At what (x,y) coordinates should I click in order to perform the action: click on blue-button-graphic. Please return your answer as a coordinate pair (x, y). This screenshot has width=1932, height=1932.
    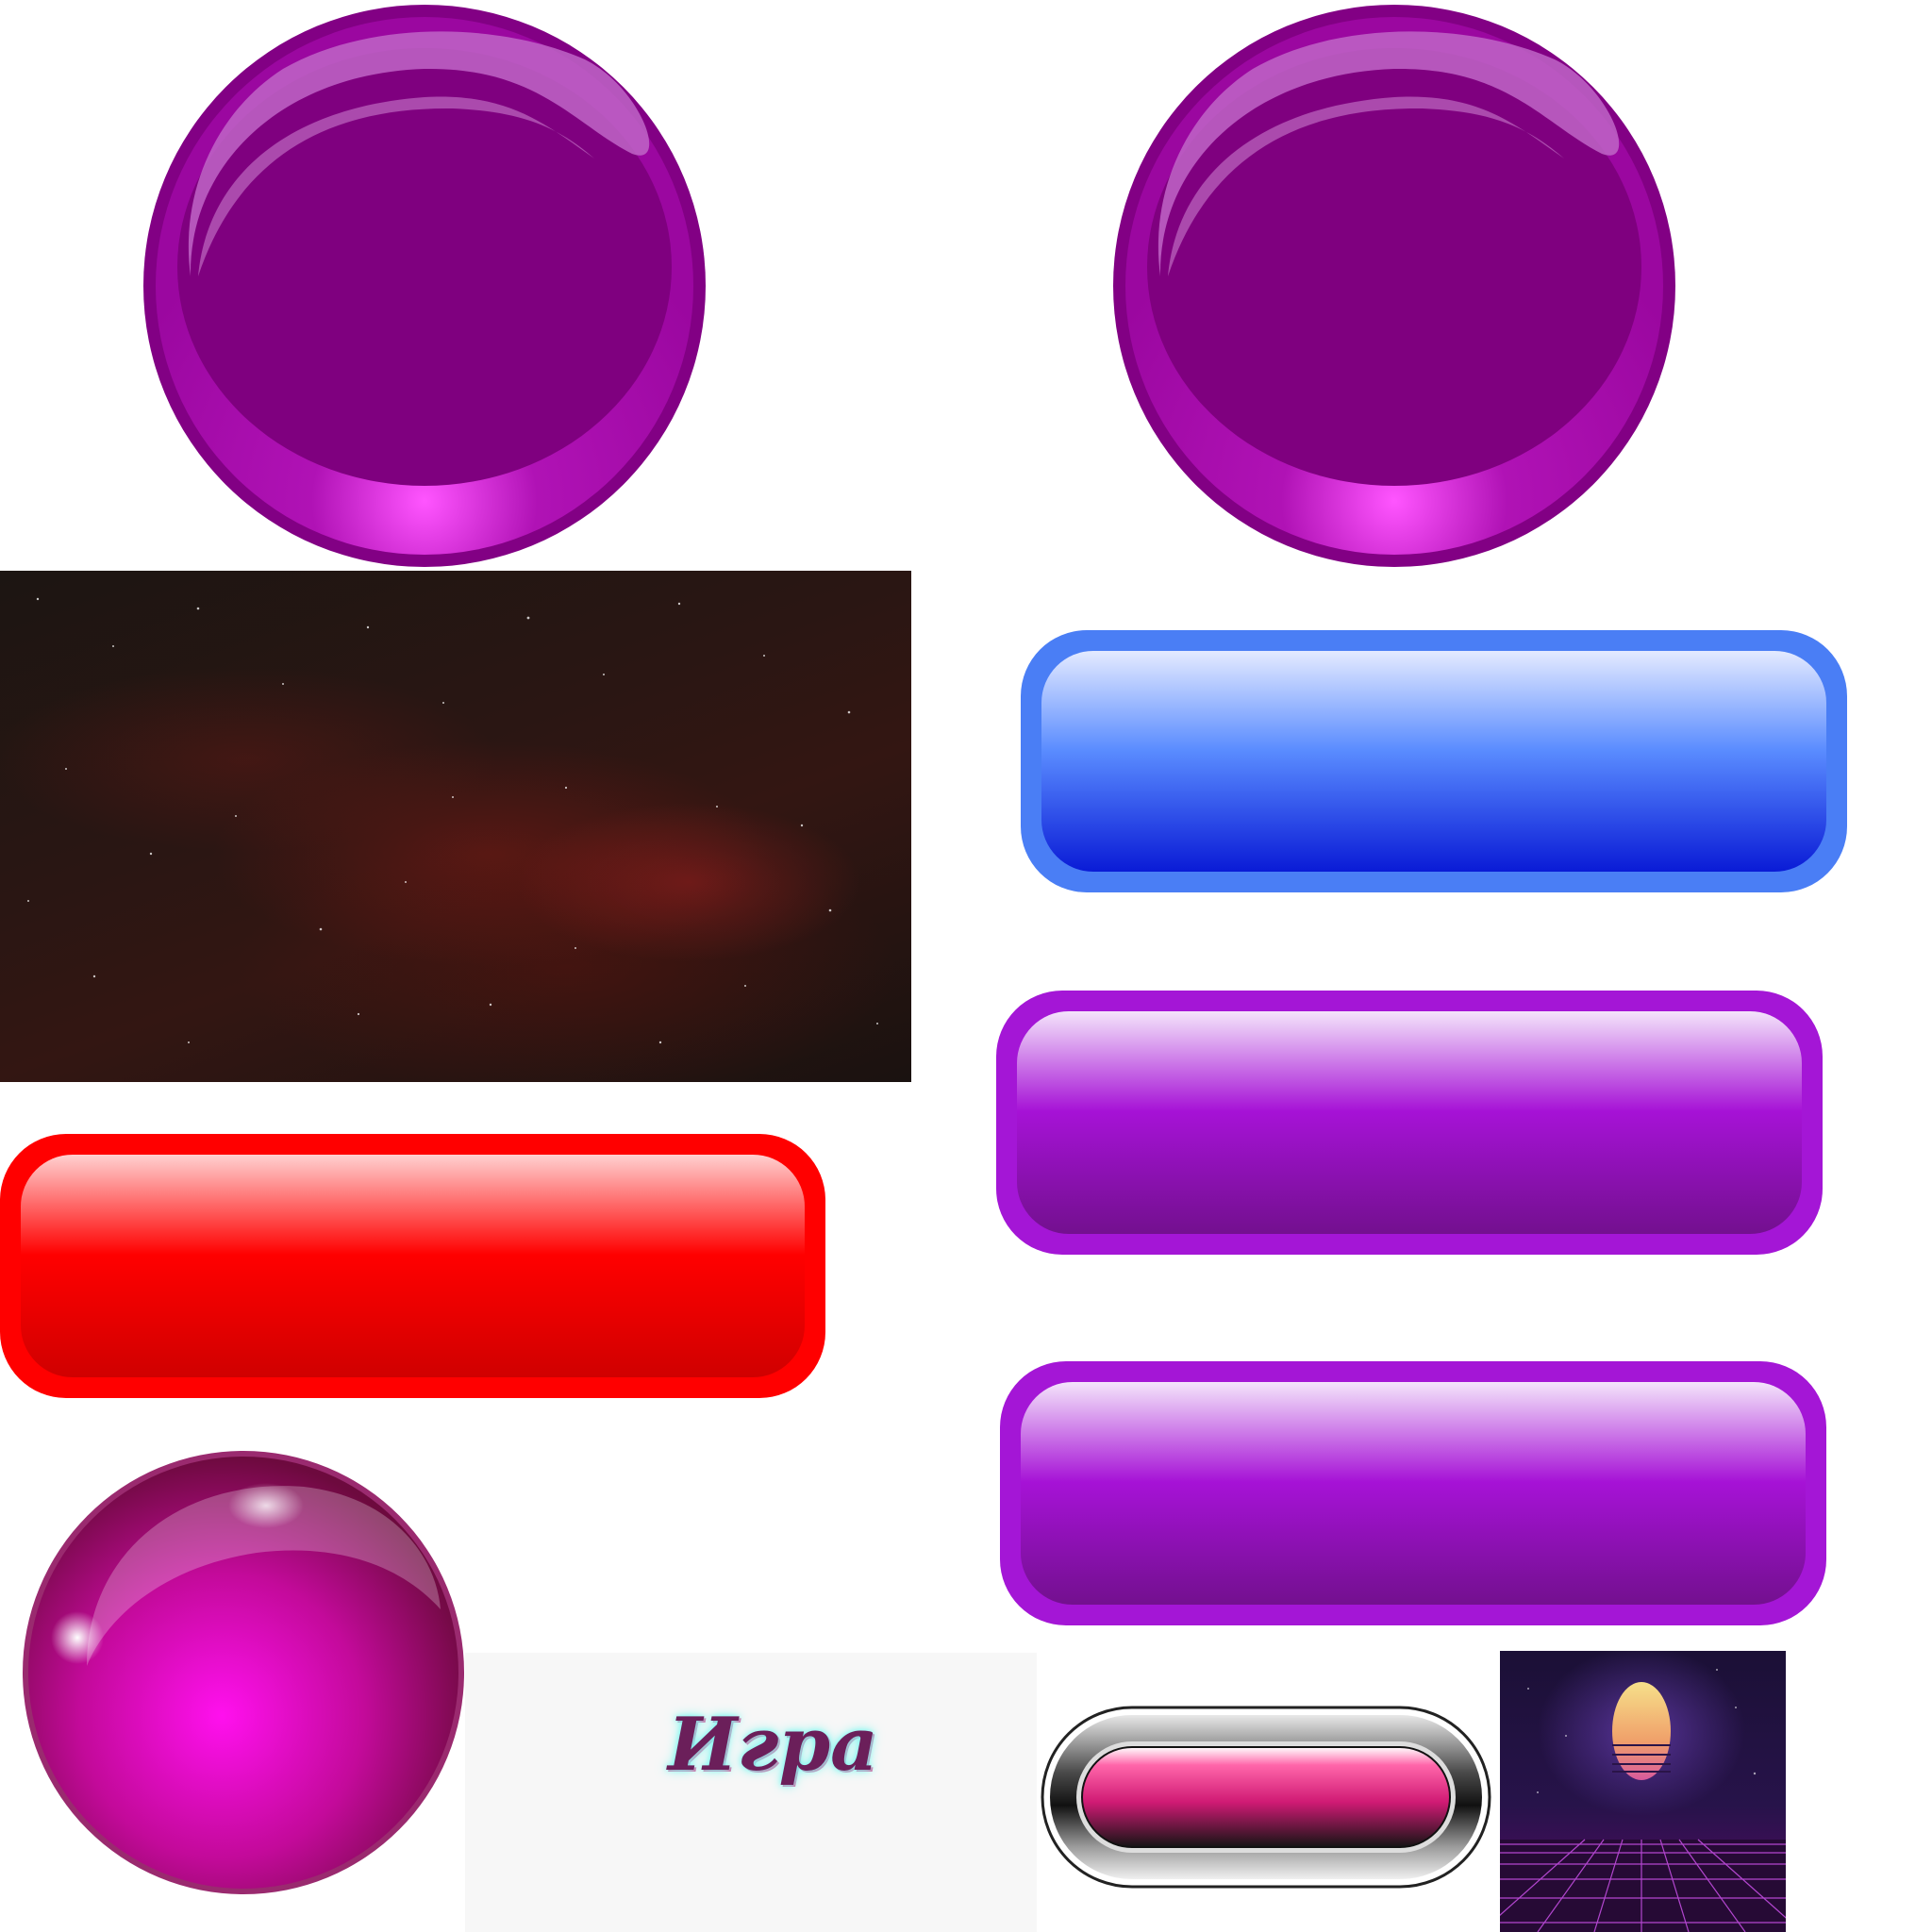
    Looking at the image, I should click on (1434, 761).